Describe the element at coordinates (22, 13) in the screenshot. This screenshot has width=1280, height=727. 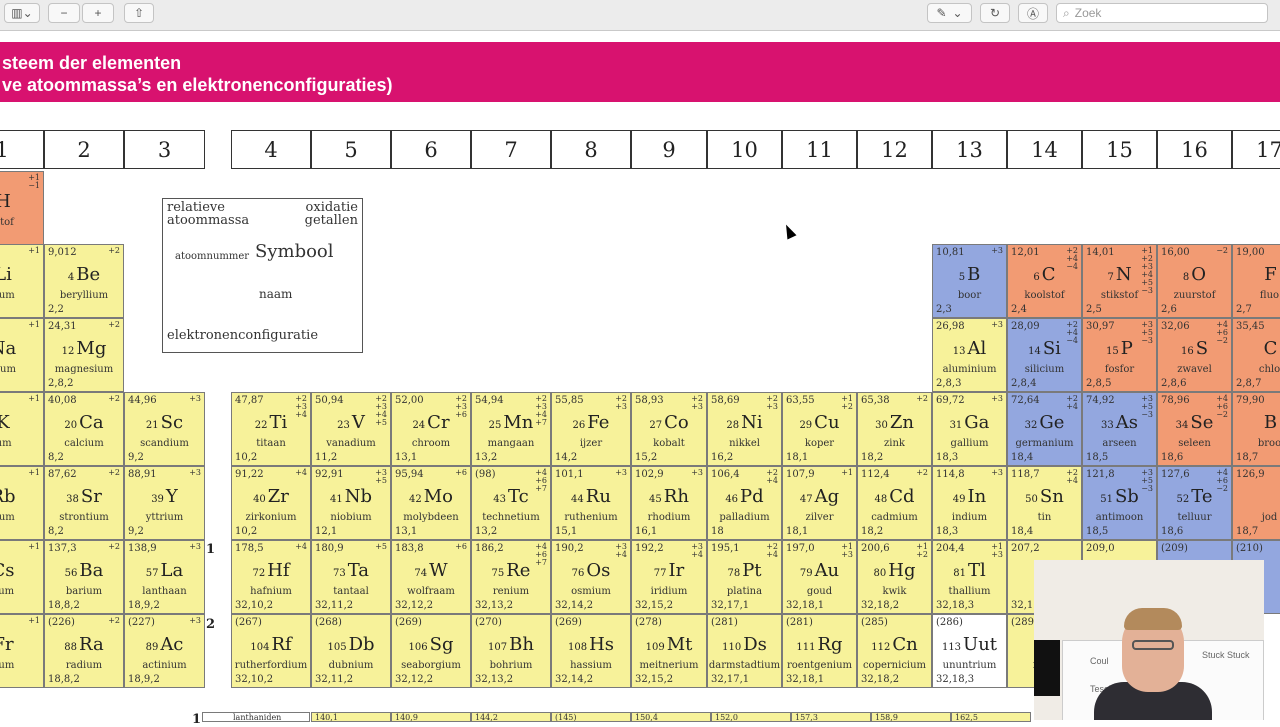
I see `sidebar-toggle-button: ▥ ⌄` at that location.